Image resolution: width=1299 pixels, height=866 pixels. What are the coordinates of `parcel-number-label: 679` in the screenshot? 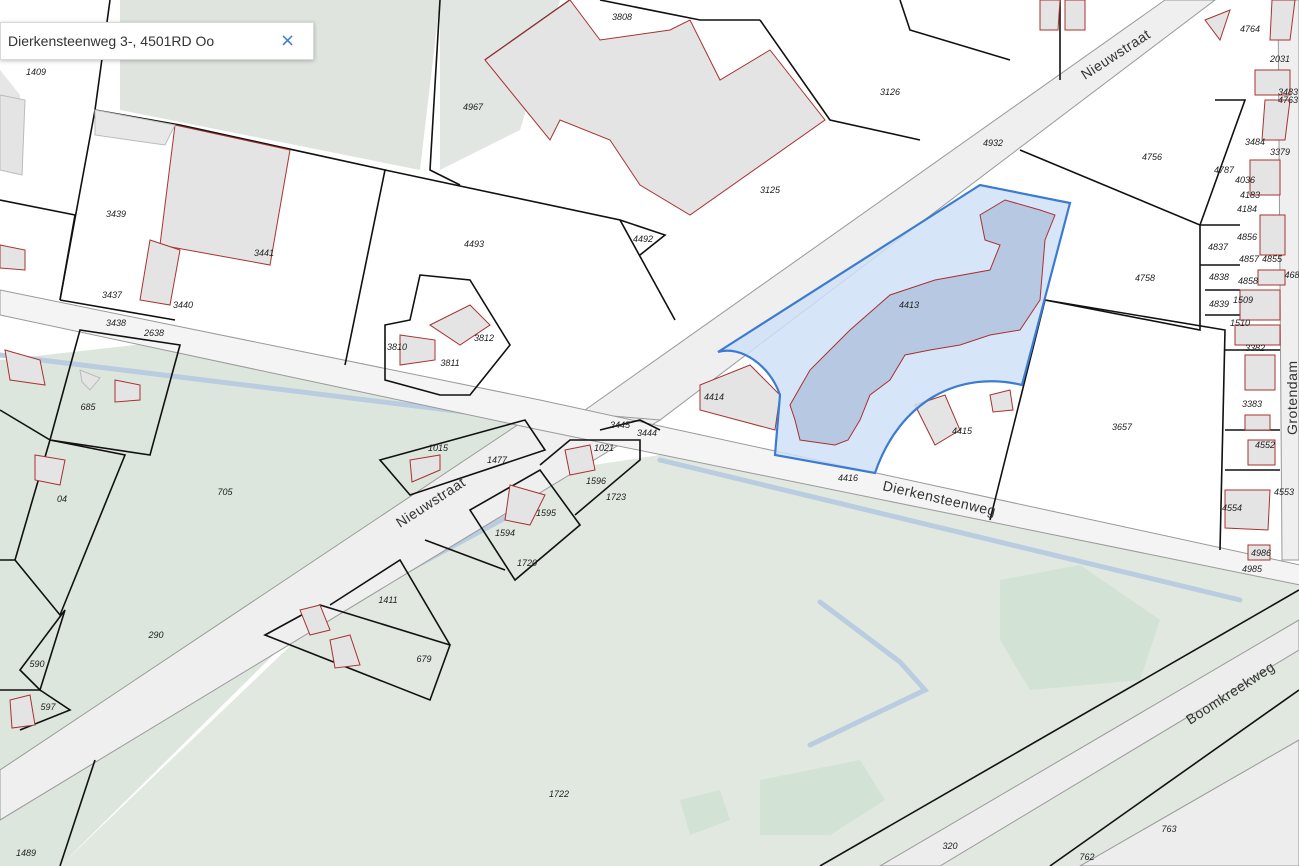 It's located at (423, 659).